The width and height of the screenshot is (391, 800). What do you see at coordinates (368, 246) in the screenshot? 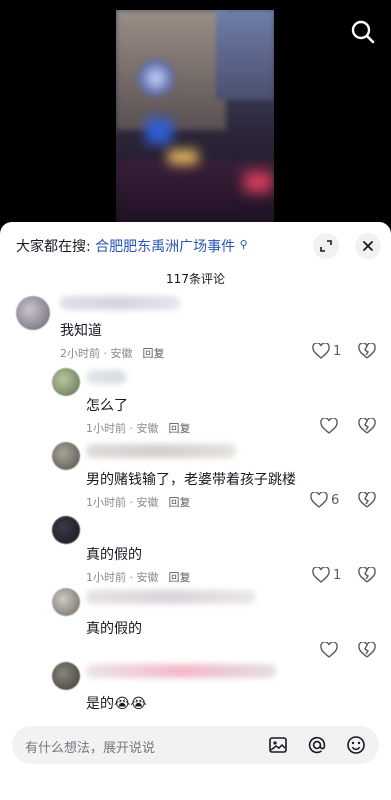
I see `close-icon` at bounding box center [368, 246].